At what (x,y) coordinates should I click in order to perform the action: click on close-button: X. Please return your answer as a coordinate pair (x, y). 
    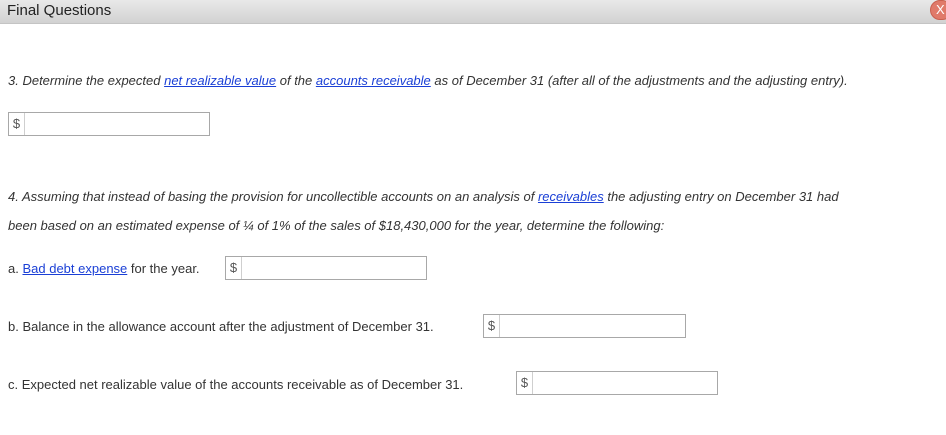
    Looking at the image, I should click on (938, 10).